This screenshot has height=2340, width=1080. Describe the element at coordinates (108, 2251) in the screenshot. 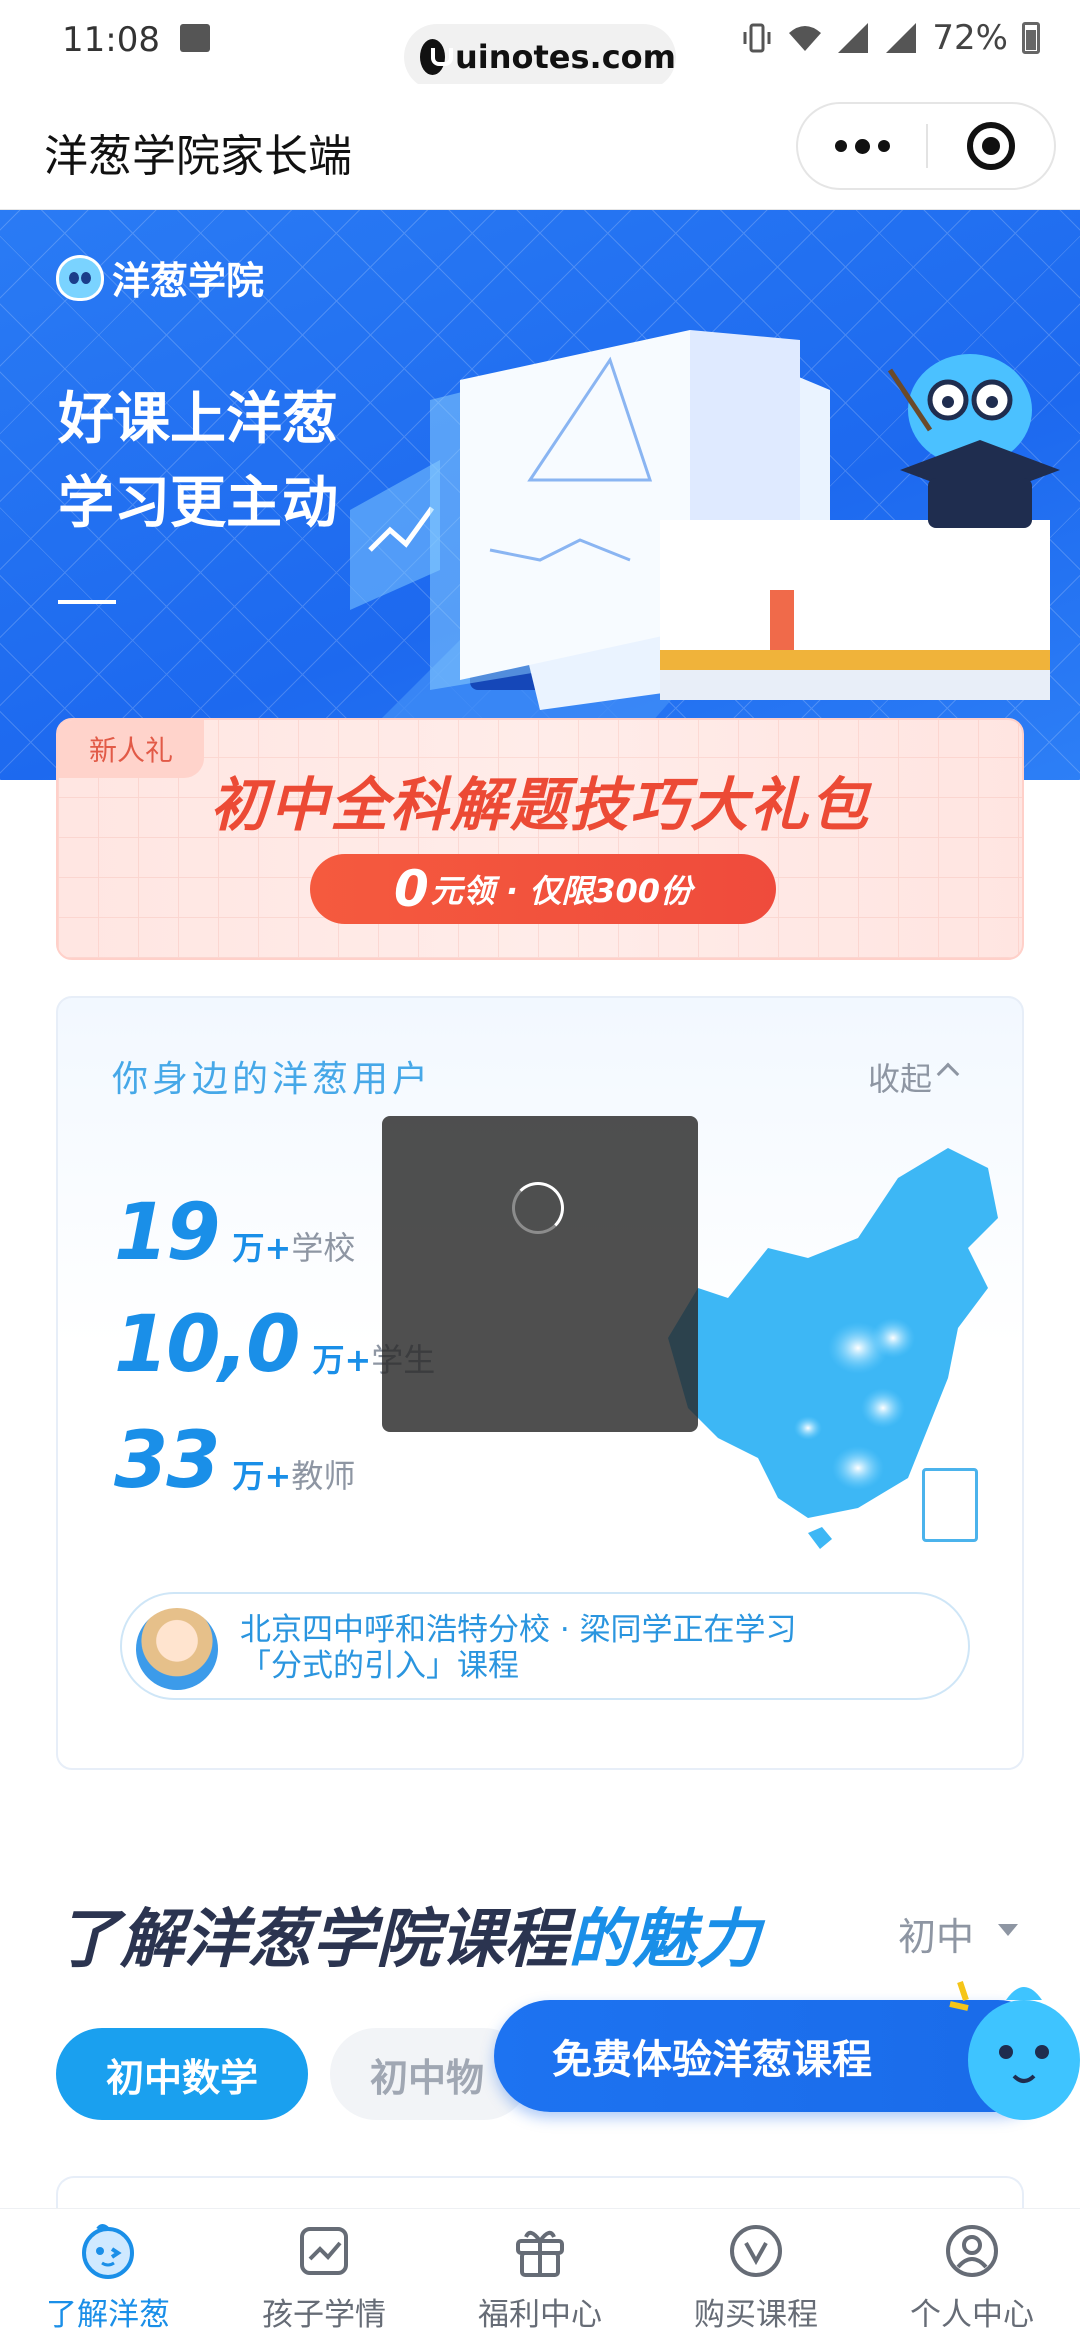

I see `onion-face-icon` at that location.